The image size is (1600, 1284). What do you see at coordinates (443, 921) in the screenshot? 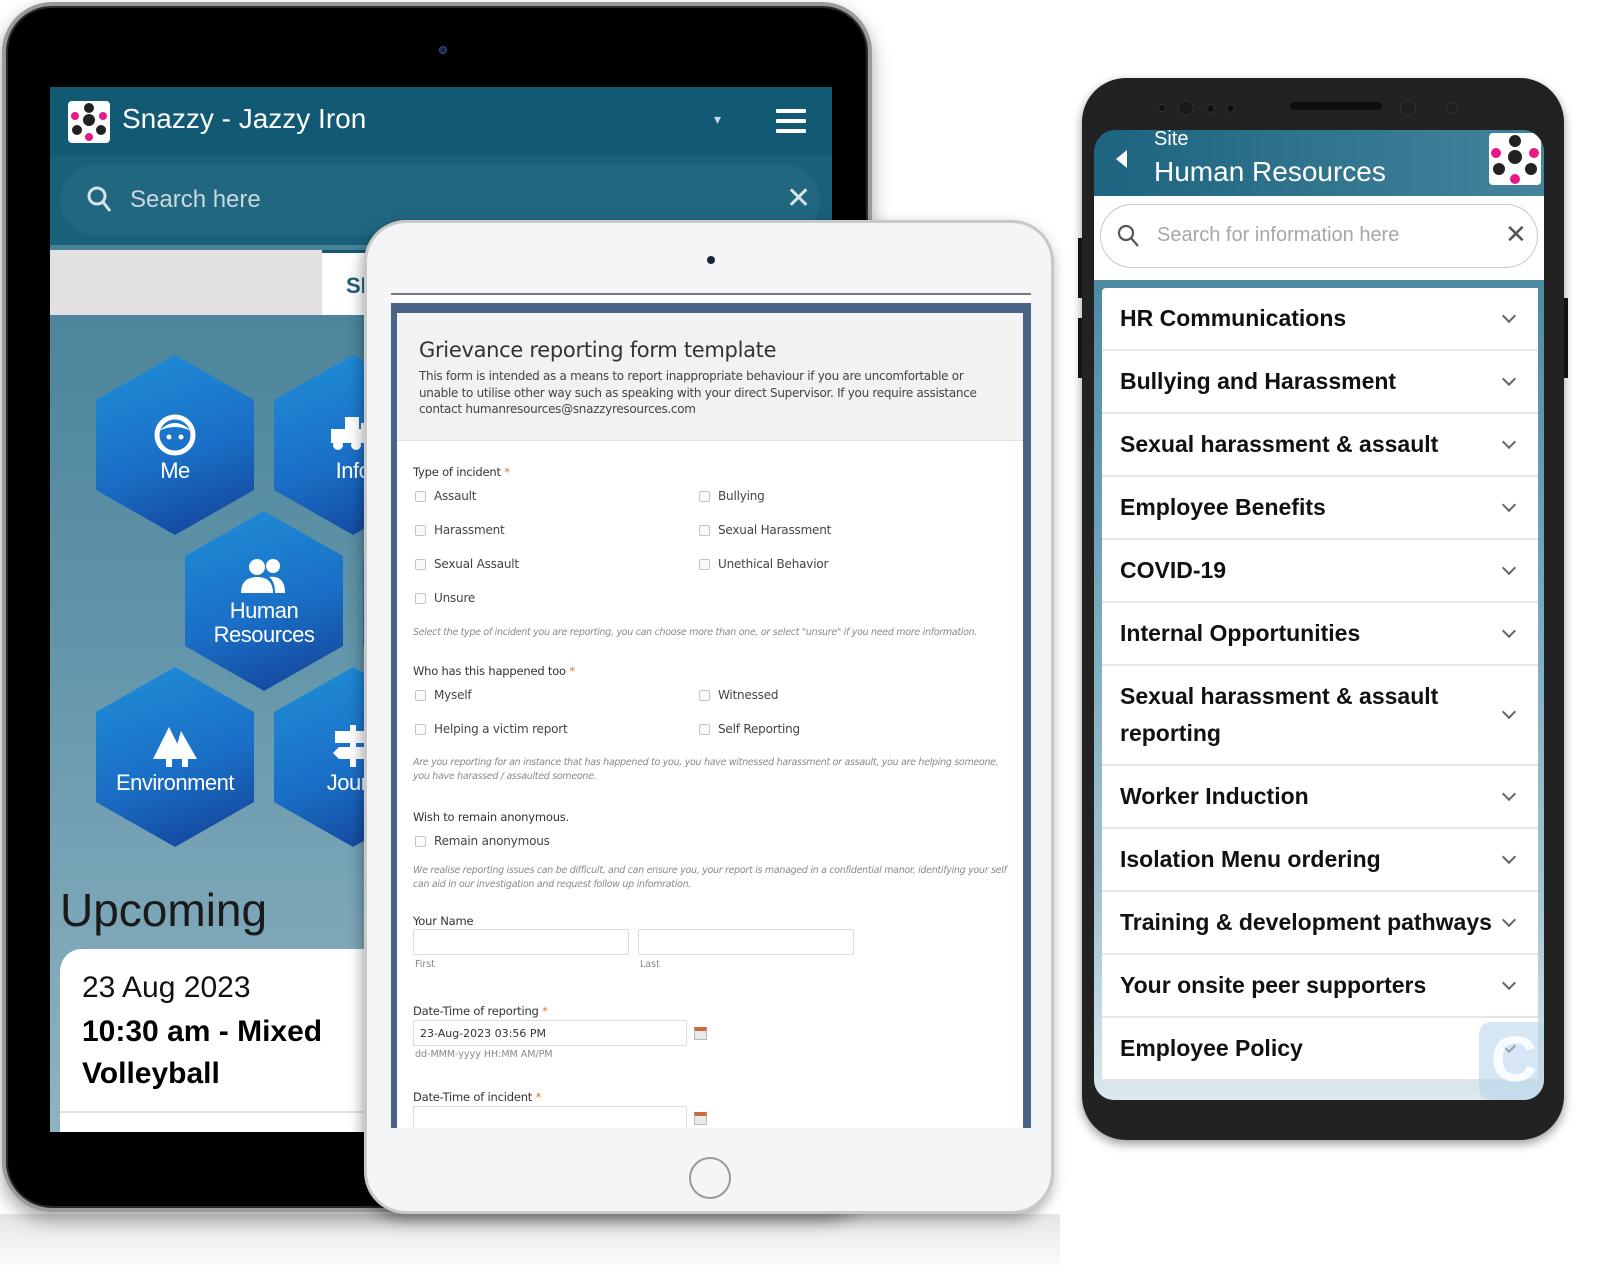
I see `name-label: Your Name` at bounding box center [443, 921].